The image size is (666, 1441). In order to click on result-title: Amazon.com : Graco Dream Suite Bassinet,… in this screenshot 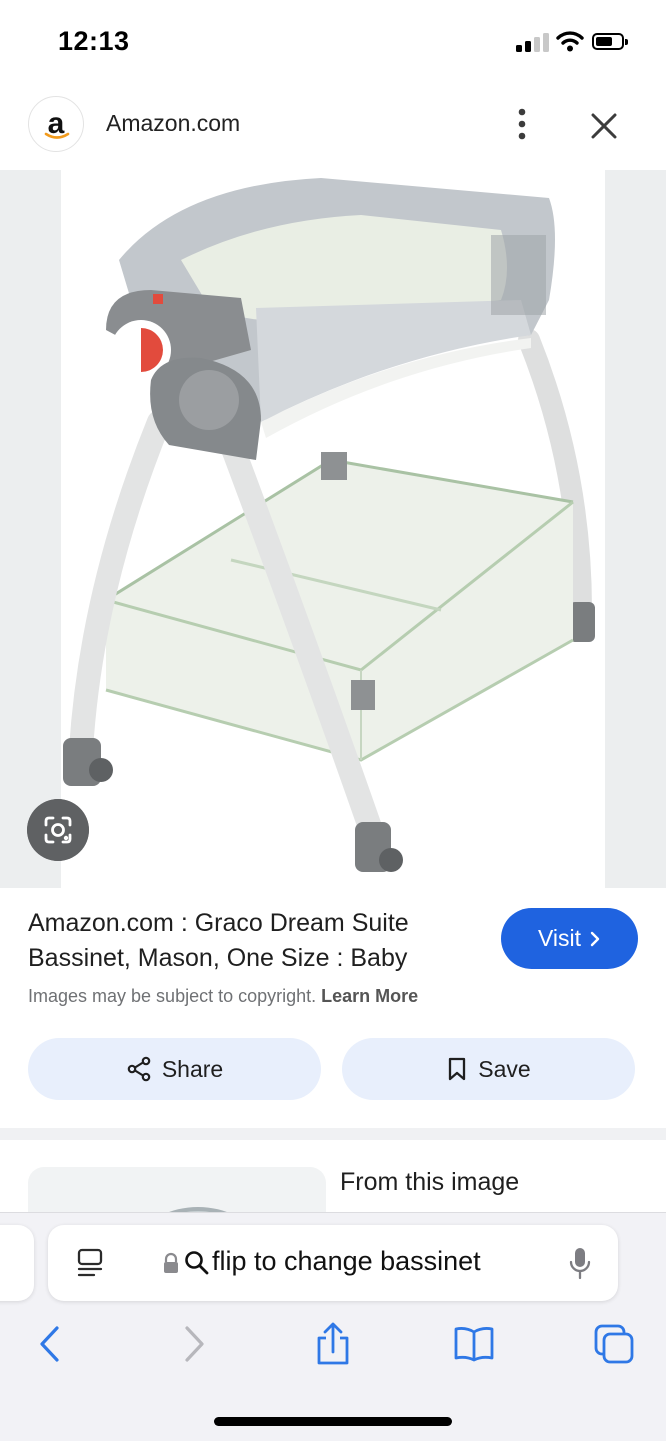, I will do `click(258, 941)`.